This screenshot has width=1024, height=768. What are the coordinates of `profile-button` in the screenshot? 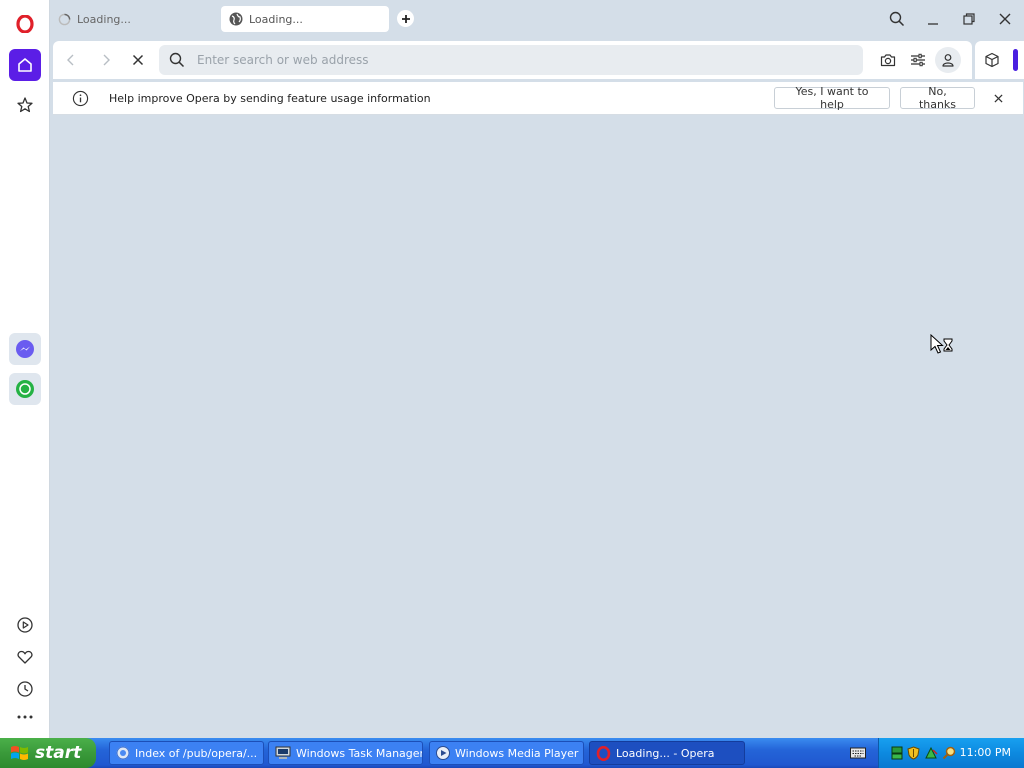 It's located at (948, 60).